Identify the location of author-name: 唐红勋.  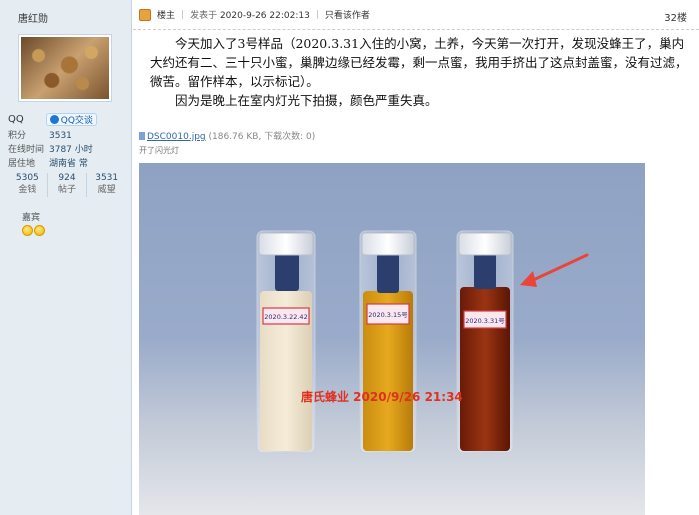
(33, 17).